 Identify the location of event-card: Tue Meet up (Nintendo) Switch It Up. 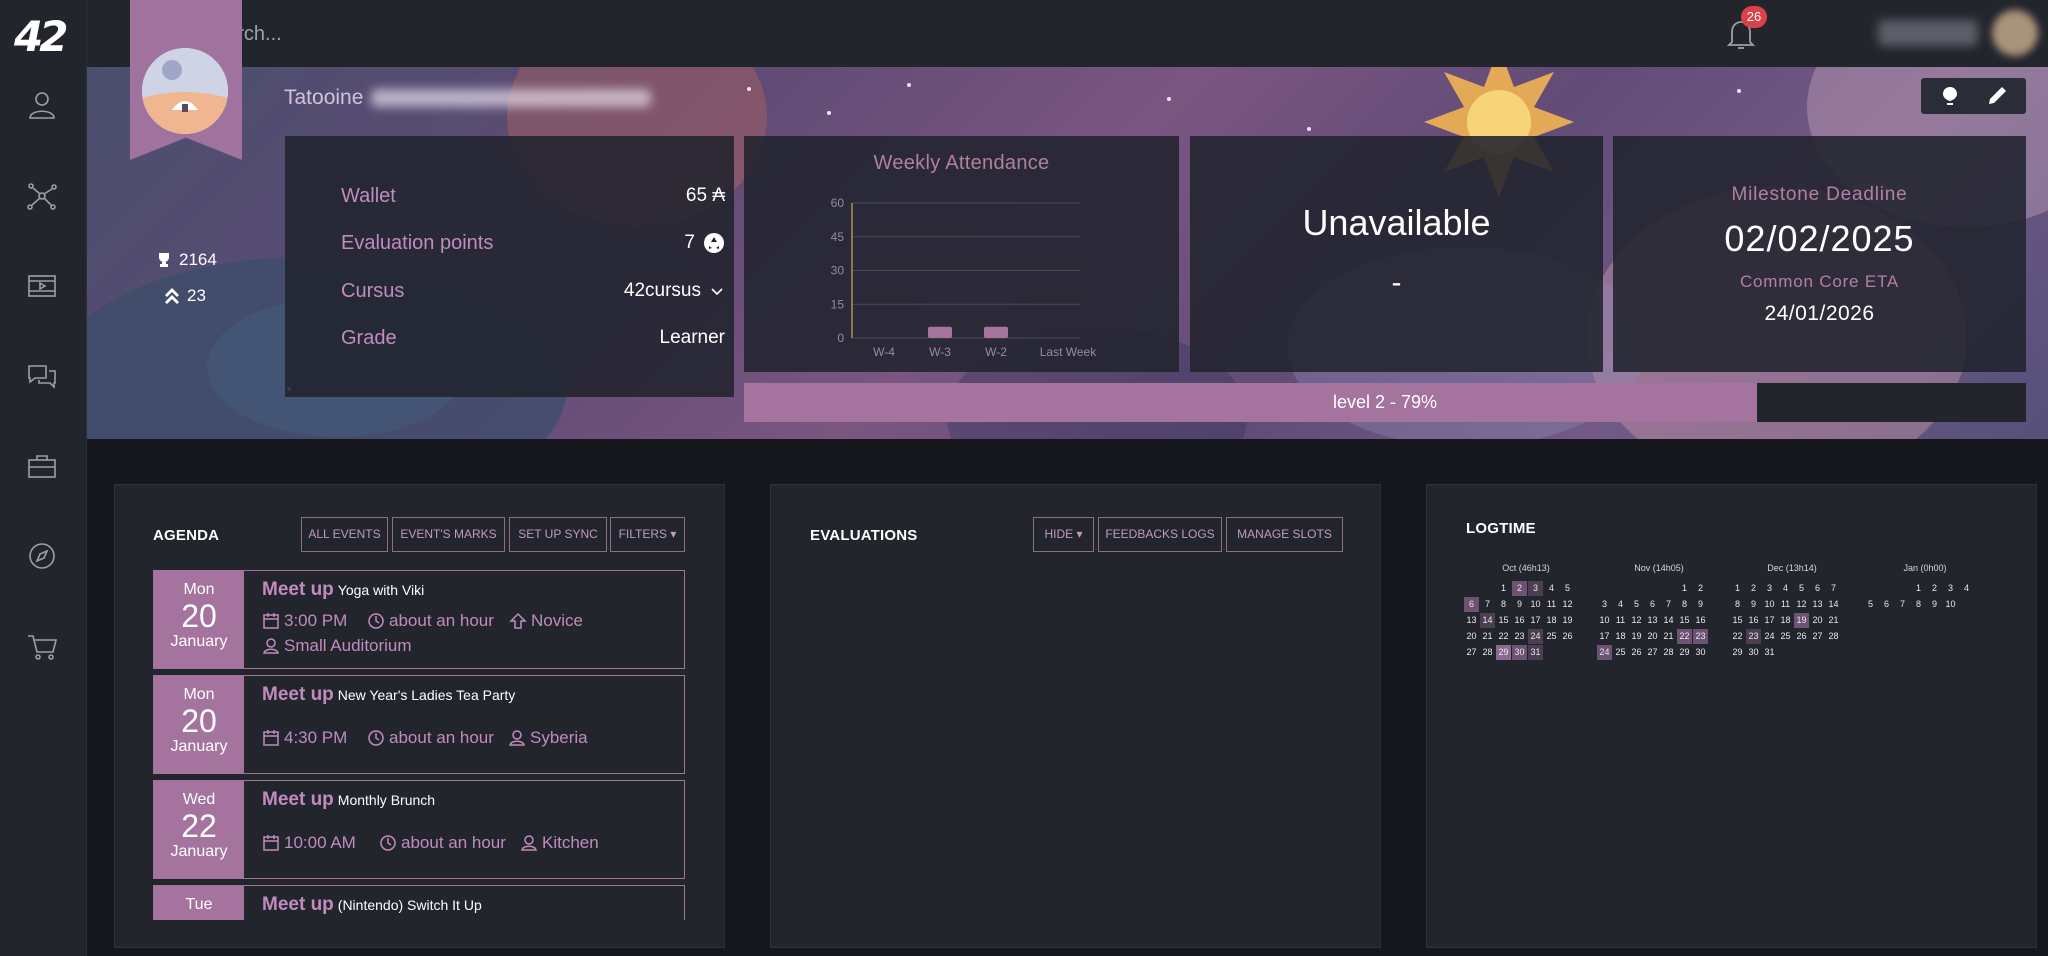
(419, 902).